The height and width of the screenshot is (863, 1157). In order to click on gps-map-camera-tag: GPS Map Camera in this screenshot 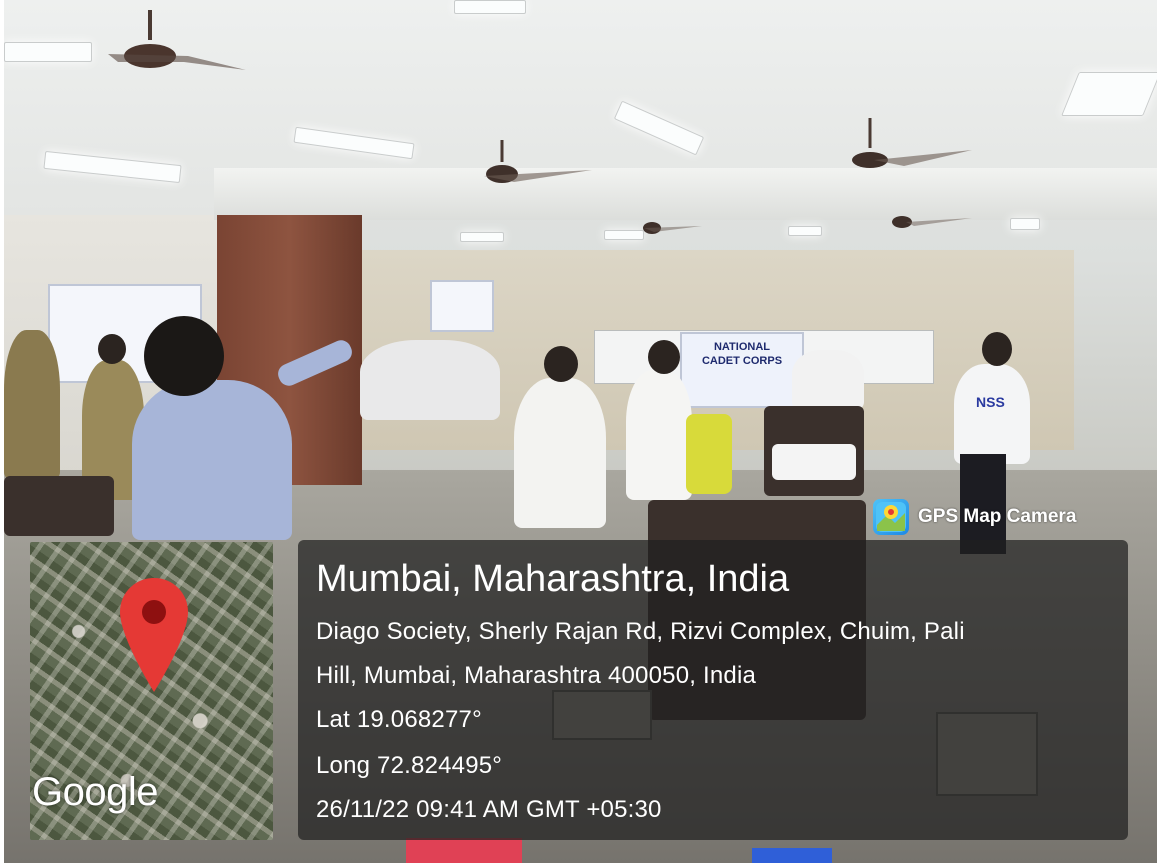, I will do `click(998, 517)`.